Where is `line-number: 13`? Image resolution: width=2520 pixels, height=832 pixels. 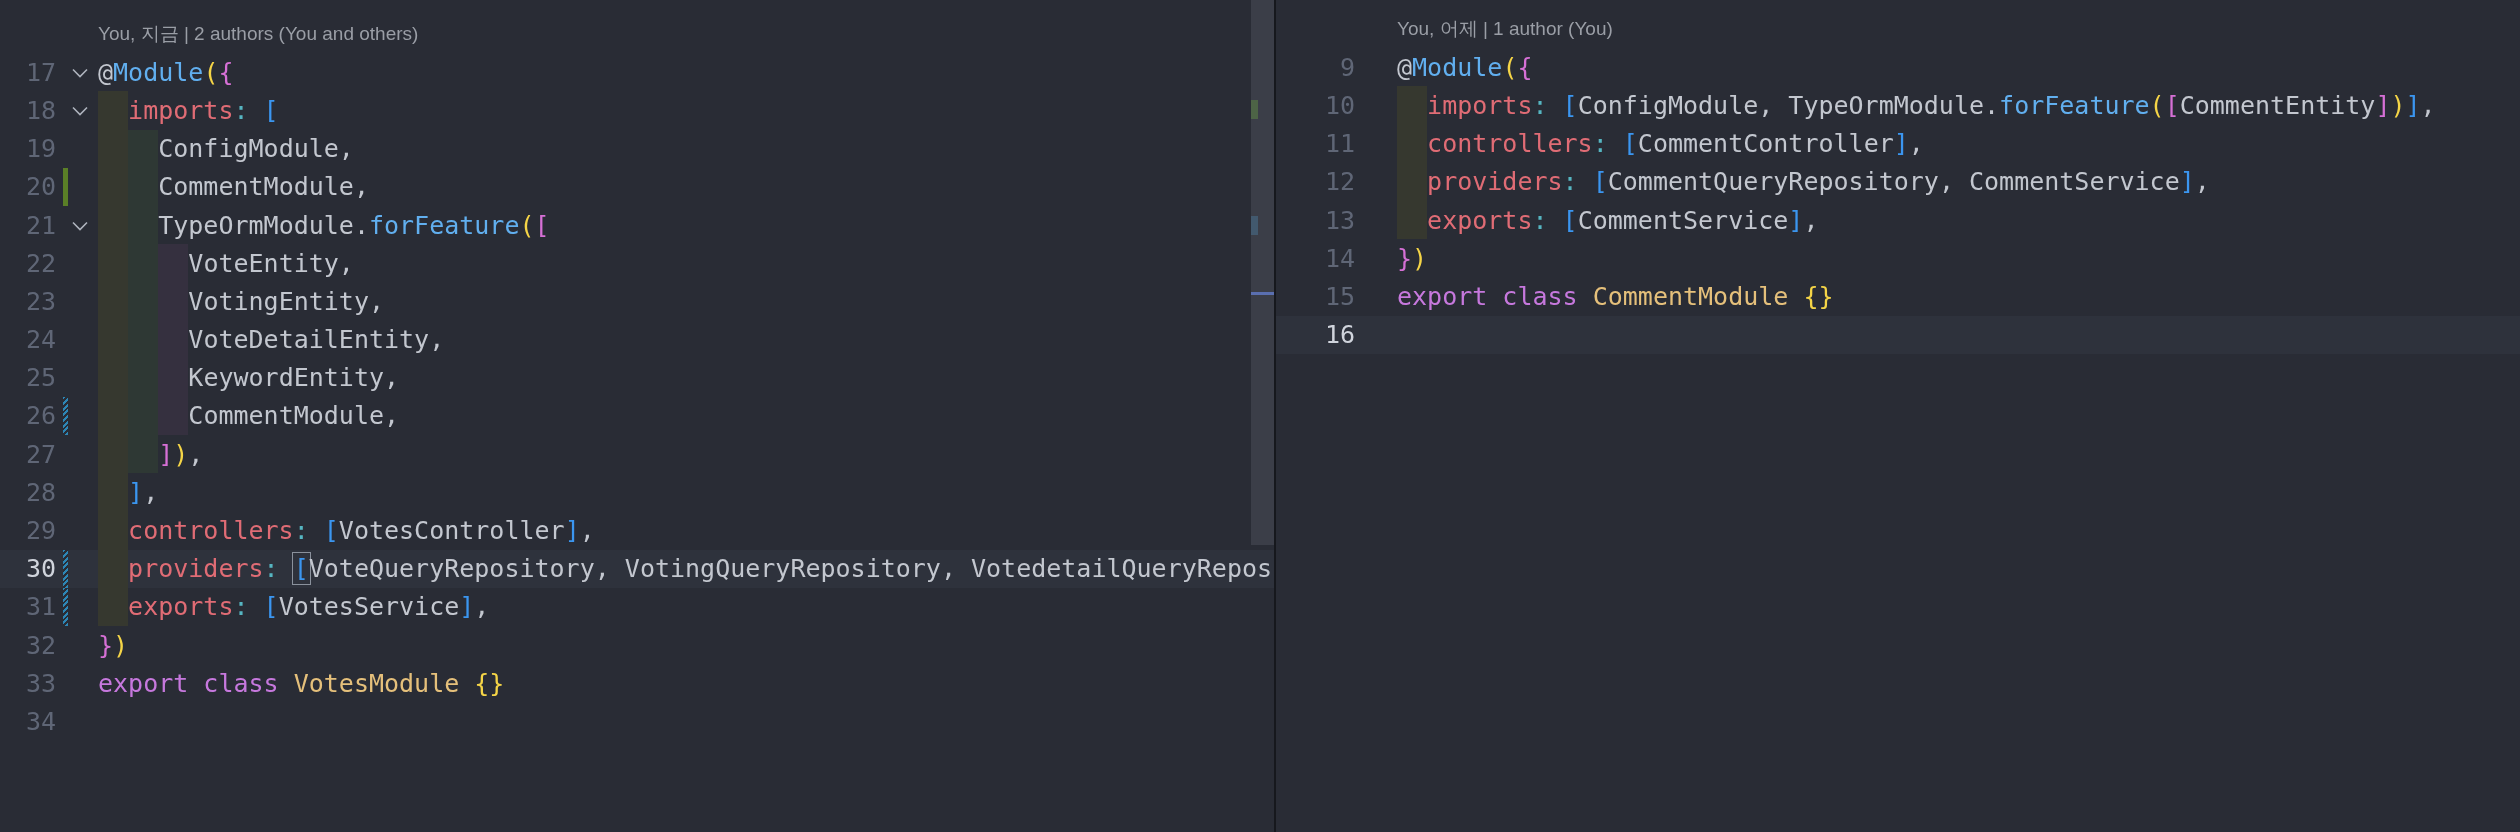
line-number: 13 is located at coordinates (1339, 220).